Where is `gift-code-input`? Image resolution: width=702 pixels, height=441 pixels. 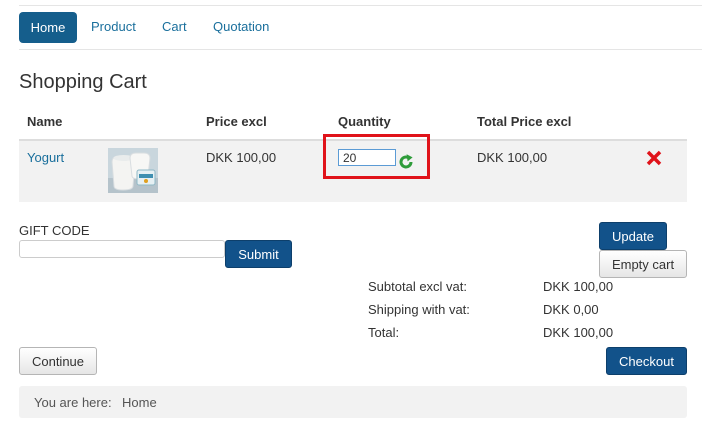
gift-code-input is located at coordinates (122, 249).